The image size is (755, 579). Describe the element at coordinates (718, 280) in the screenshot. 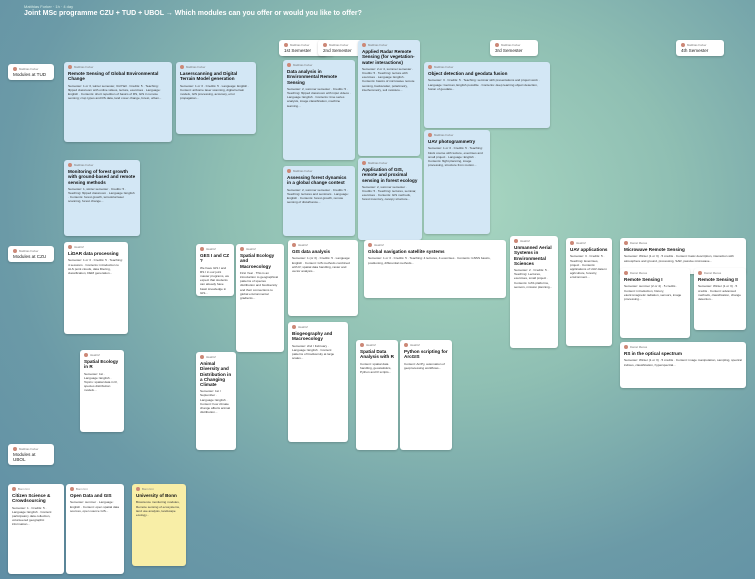

I see `card-title: Remote Sensing II` at that location.